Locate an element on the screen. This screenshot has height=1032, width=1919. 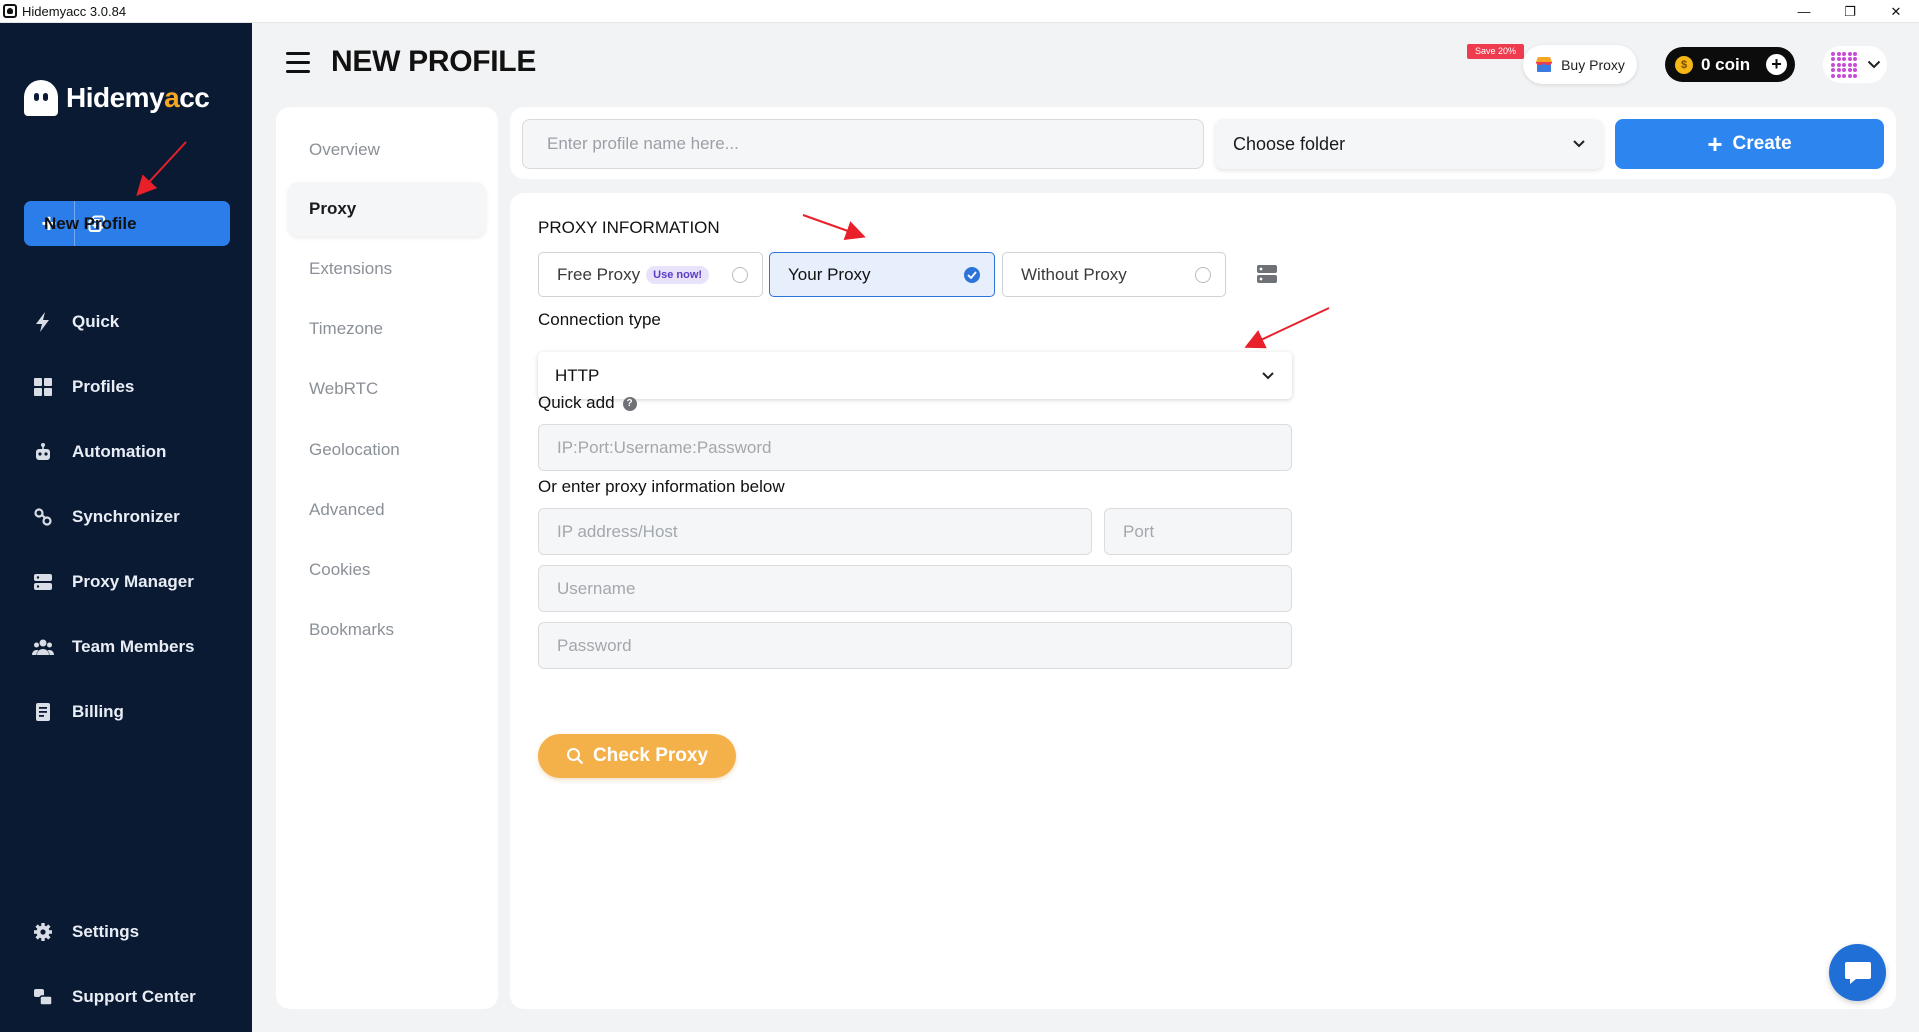
plus-icon: + is located at coordinates (1715, 144).